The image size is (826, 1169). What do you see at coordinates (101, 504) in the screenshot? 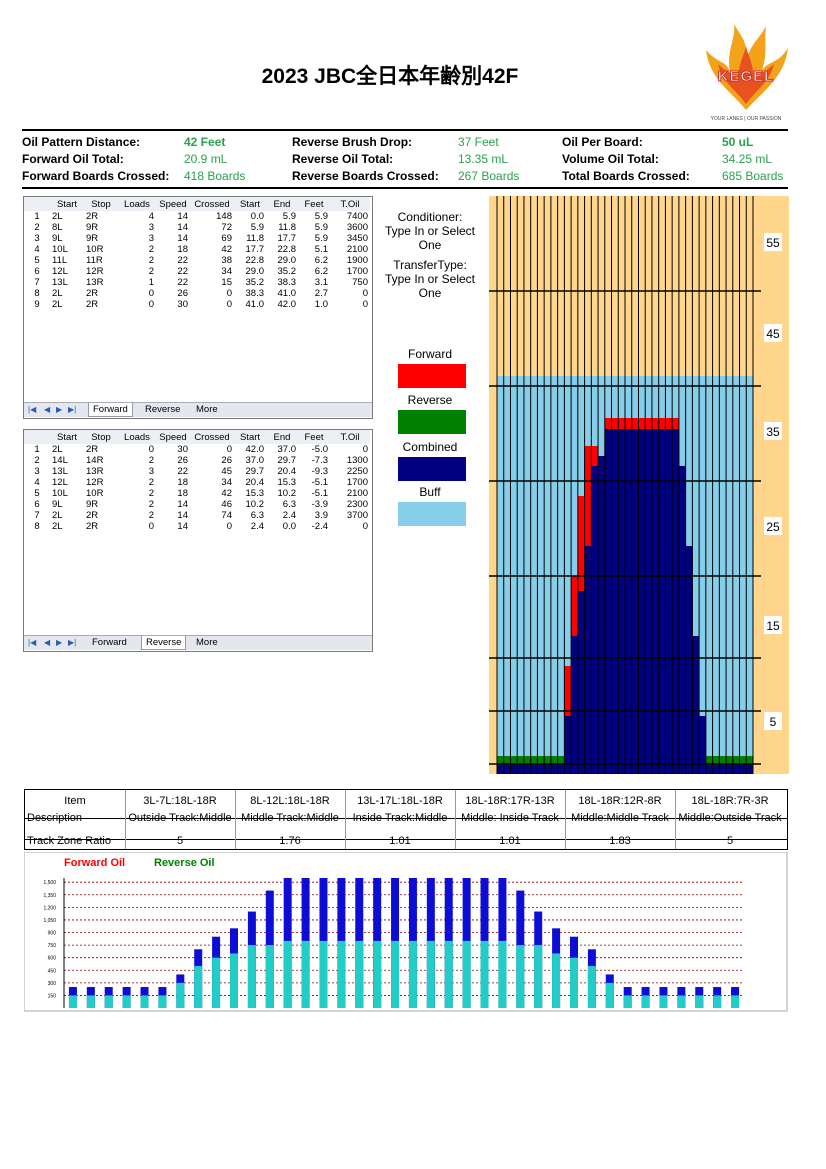
I see `table-cell: 9R` at bounding box center [101, 504].